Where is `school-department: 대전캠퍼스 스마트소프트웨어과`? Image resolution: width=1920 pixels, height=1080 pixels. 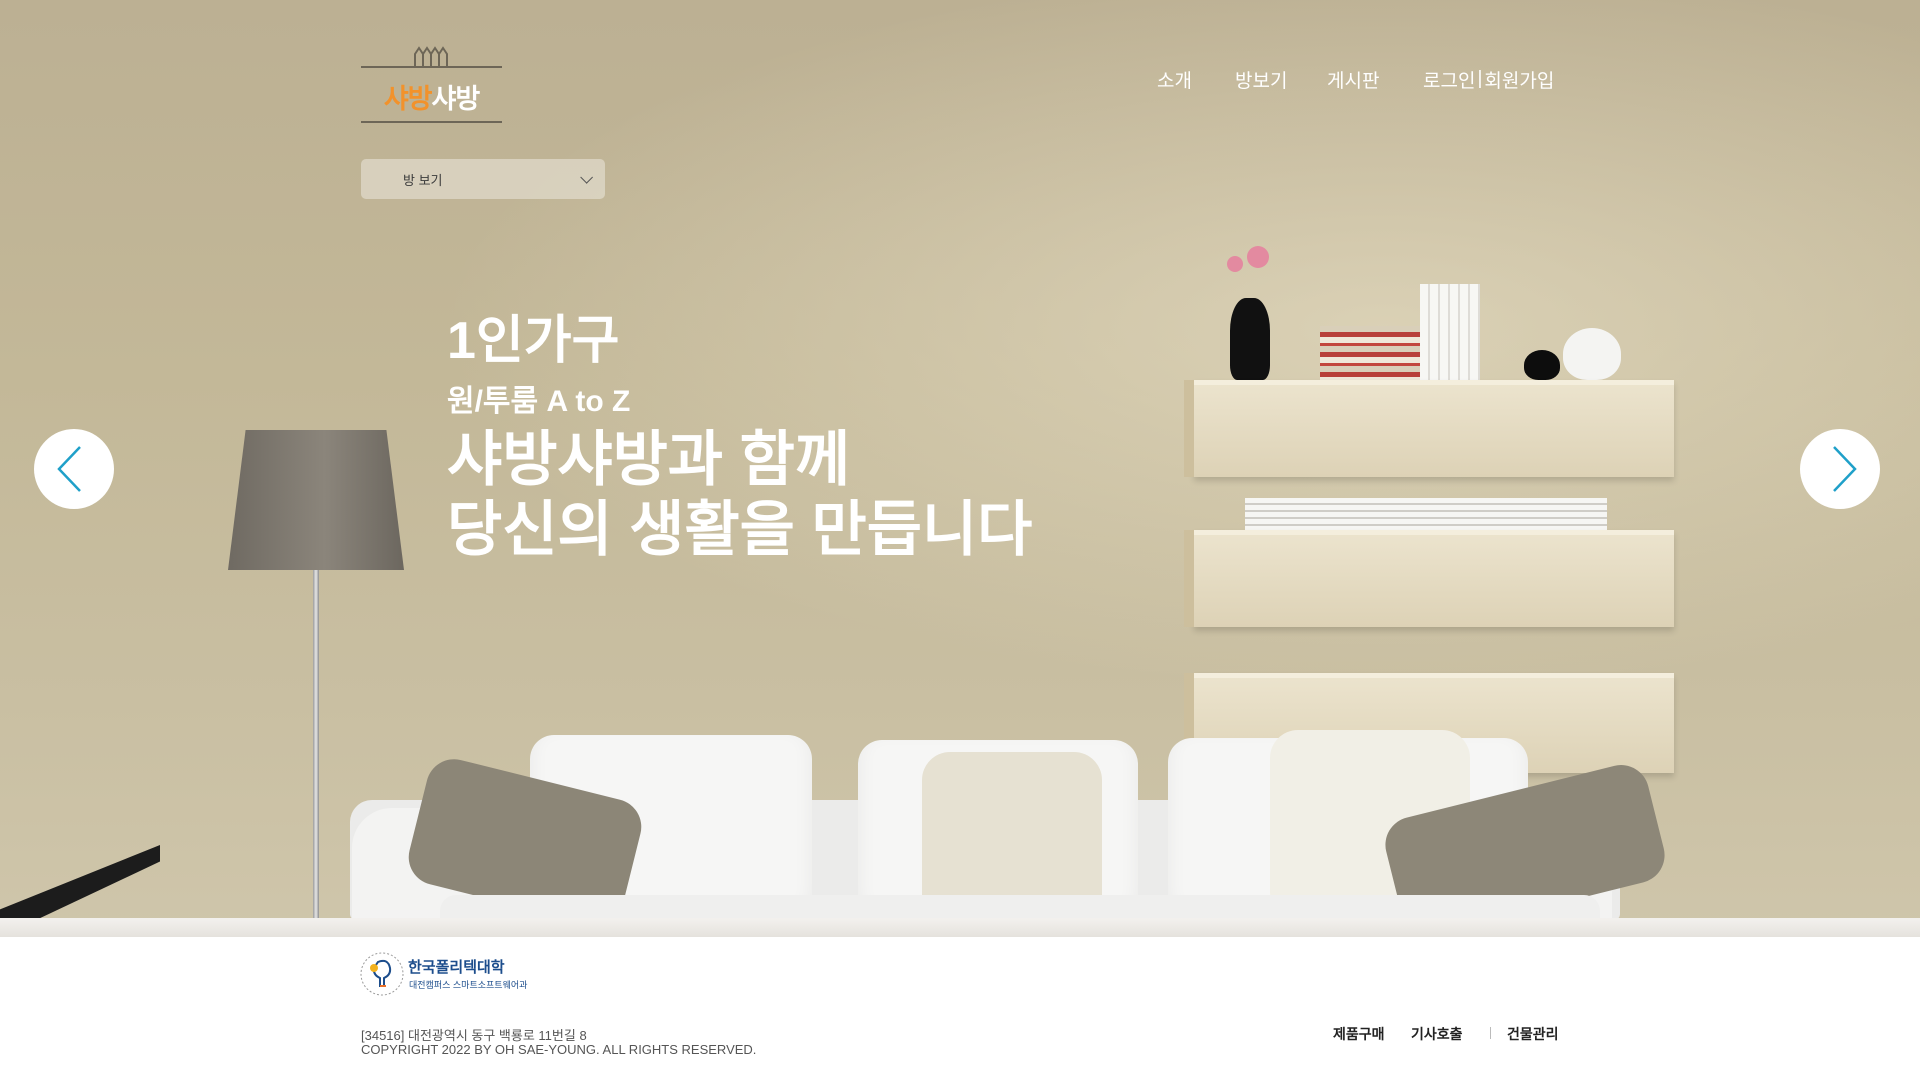 school-department: 대전캠퍼스 스마트소프트웨어과 is located at coordinates (468, 985).